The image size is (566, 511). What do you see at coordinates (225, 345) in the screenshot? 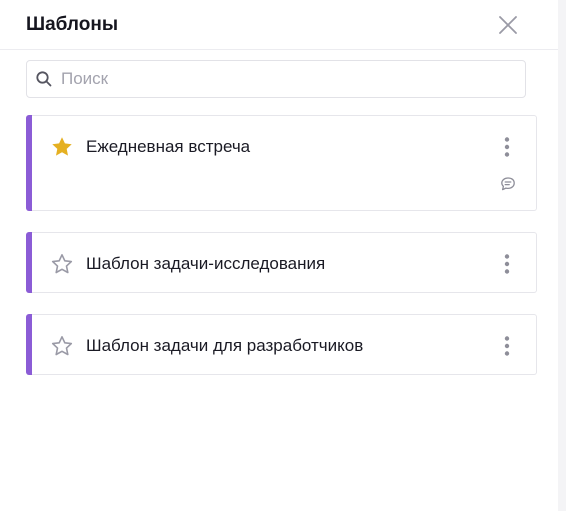
I see `template-title: Шаблон задачи для разработчиков` at bounding box center [225, 345].